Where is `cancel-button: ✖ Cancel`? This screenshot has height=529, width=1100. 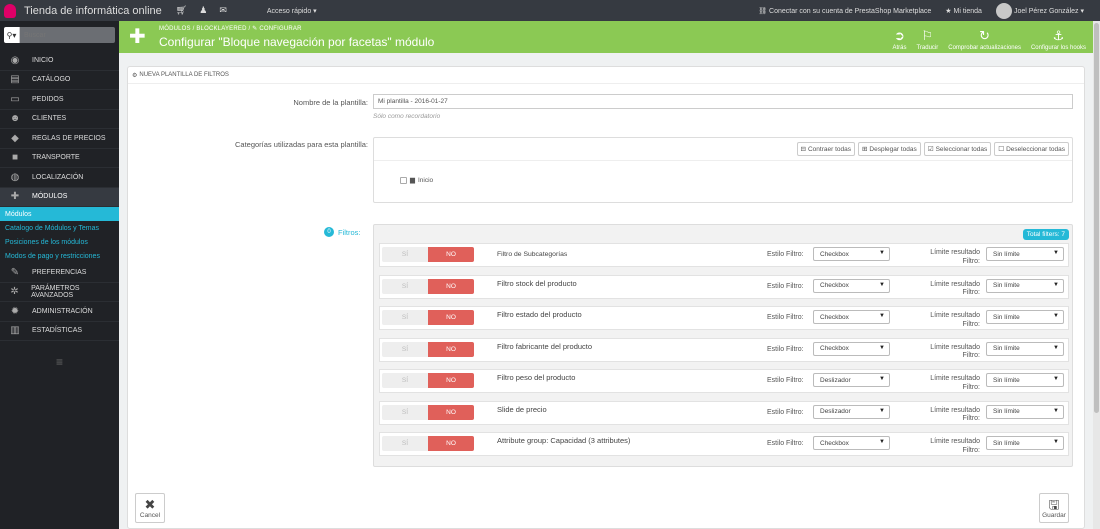
cancel-button: ✖ Cancel is located at coordinates (150, 508).